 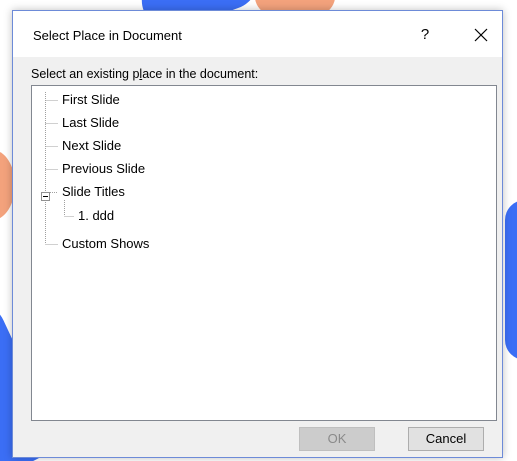 What do you see at coordinates (93, 192) in the screenshot?
I see `tree-item-slide-titles: Slide Titles` at bounding box center [93, 192].